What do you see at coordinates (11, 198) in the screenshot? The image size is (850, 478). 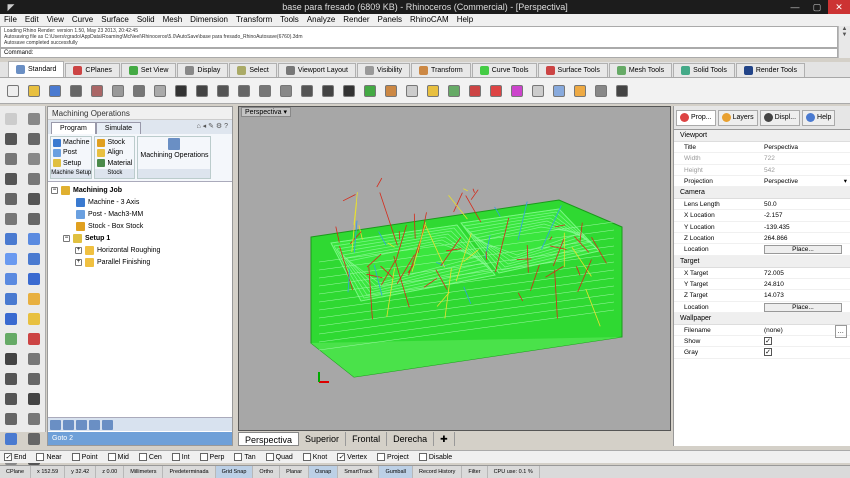 I see `polygon-tool-icon` at bounding box center [11, 198].